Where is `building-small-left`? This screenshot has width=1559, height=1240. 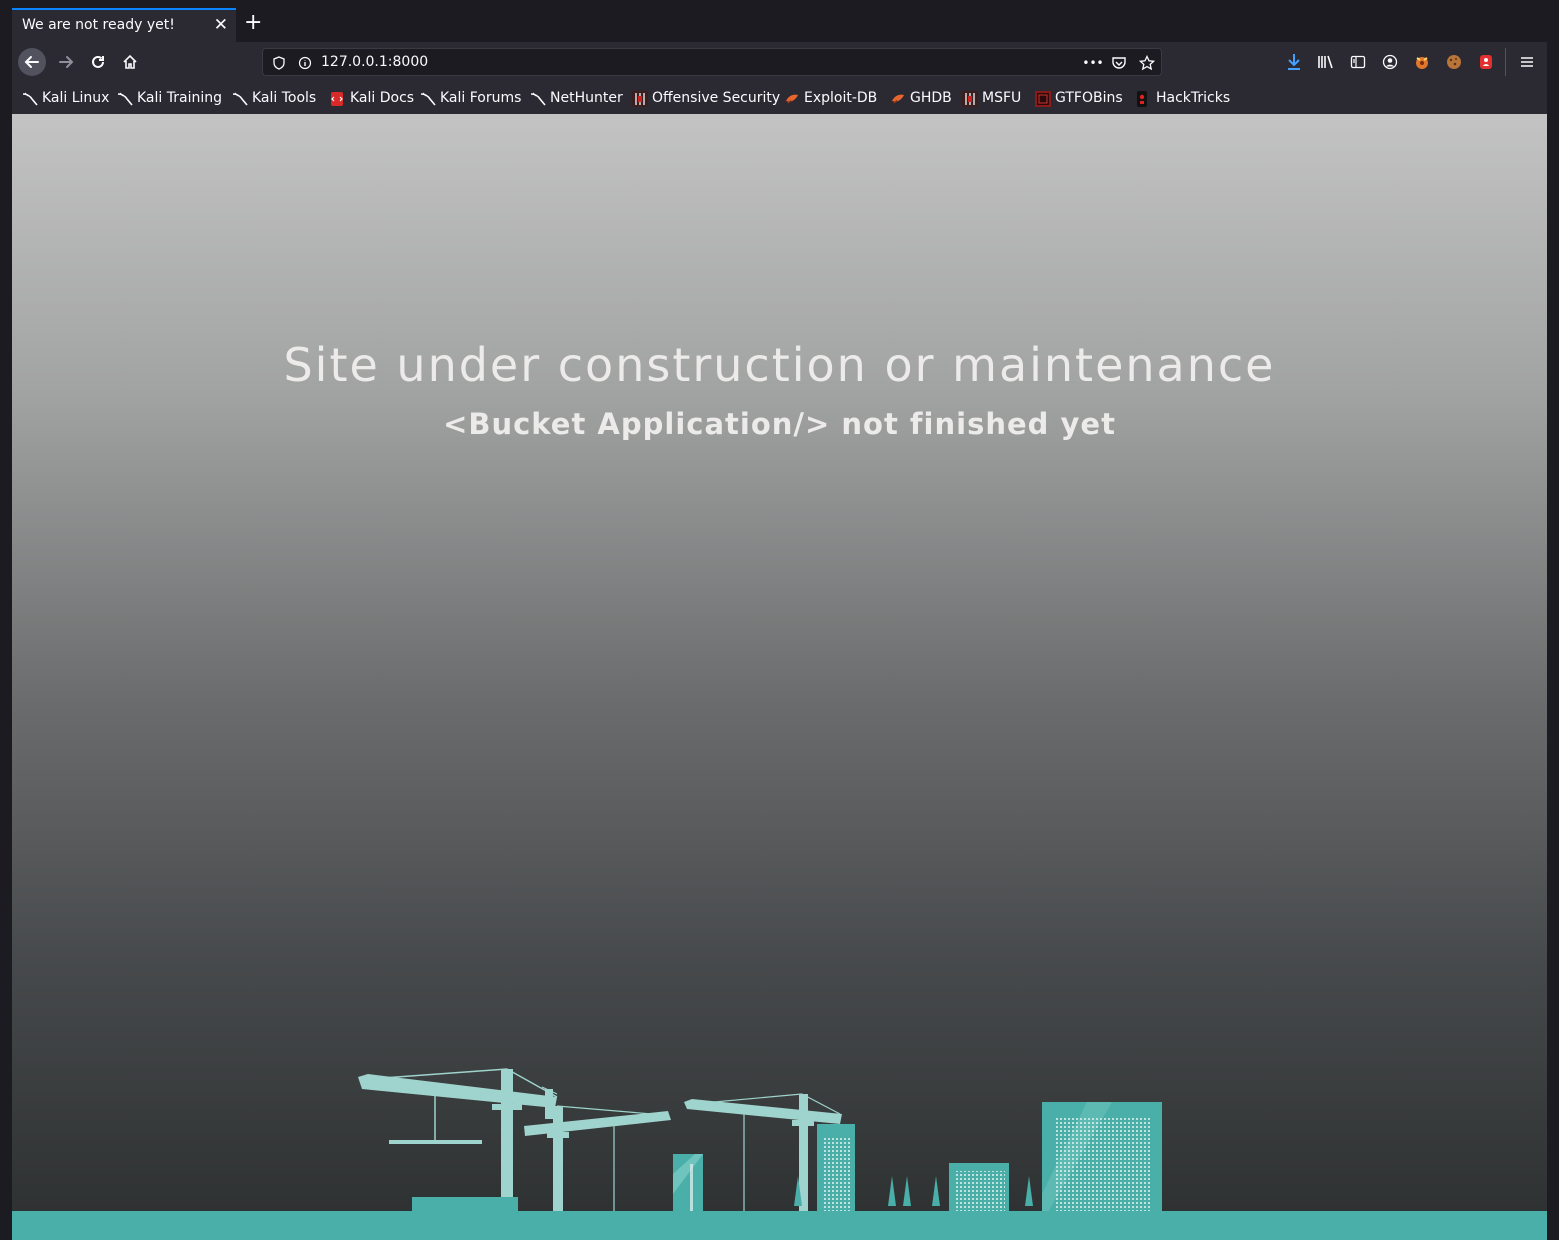
building-small-left is located at coordinates (688, 1185).